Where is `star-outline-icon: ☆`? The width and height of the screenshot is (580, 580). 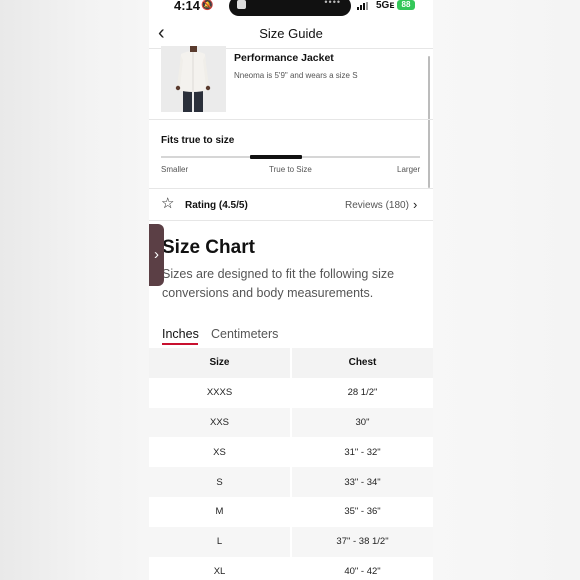
star-outline-icon: ☆ is located at coordinates (168, 203).